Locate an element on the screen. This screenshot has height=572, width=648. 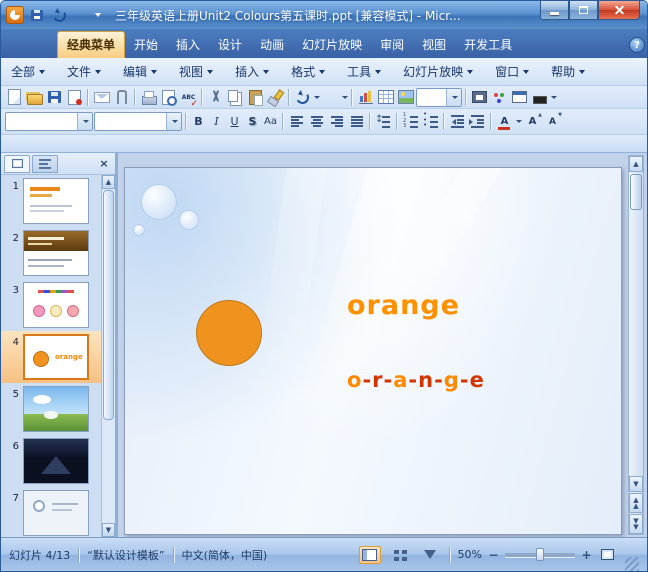
previous-slide-icon: ▲ ▲ is located at coordinates (636, 503).